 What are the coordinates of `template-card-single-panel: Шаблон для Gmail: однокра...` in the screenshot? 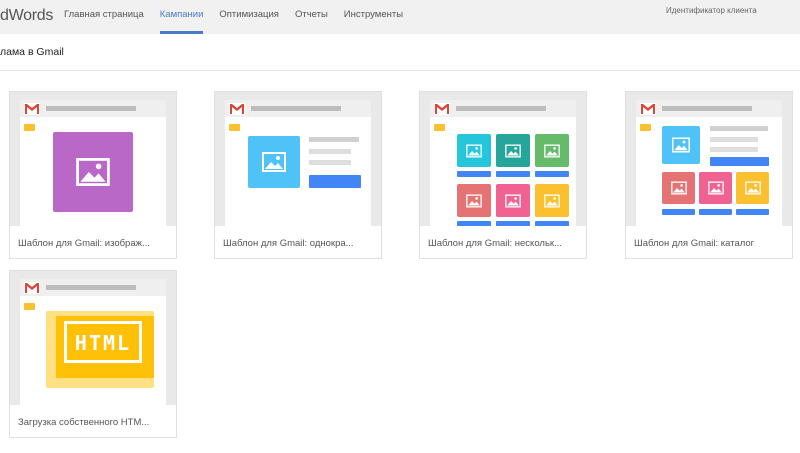 It's located at (298, 175).